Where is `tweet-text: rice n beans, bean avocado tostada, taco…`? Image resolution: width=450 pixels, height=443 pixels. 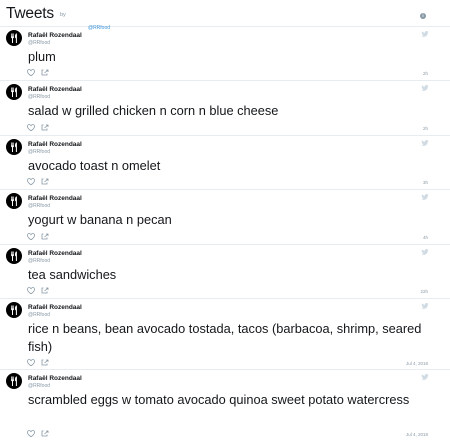
tweet-text: rice n beans, bean avocado tostada, taco… is located at coordinates (225, 337).